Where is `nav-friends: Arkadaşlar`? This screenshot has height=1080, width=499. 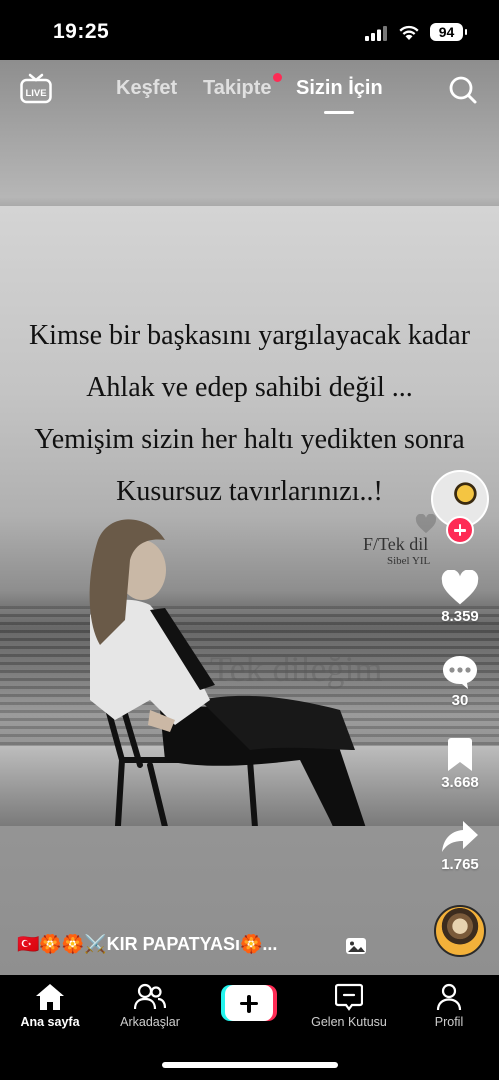 nav-friends: Arkadaşlar is located at coordinates (150, 1002).